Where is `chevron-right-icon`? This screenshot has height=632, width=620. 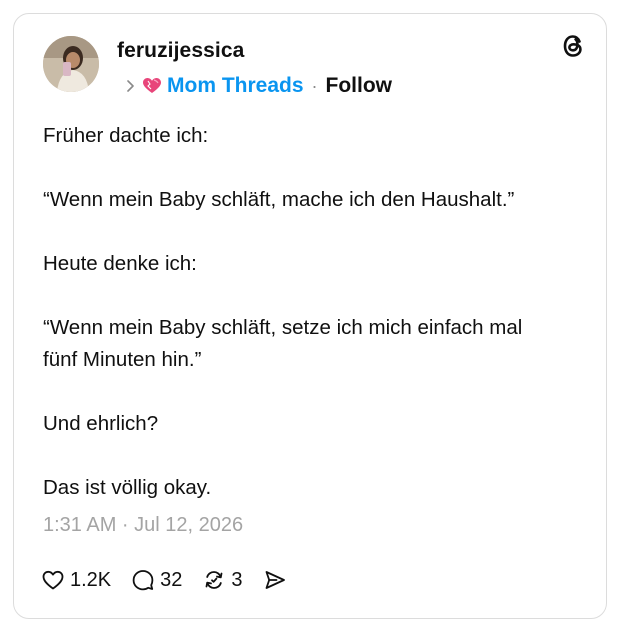
chevron-right-icon is located at coordinates (130, 86).